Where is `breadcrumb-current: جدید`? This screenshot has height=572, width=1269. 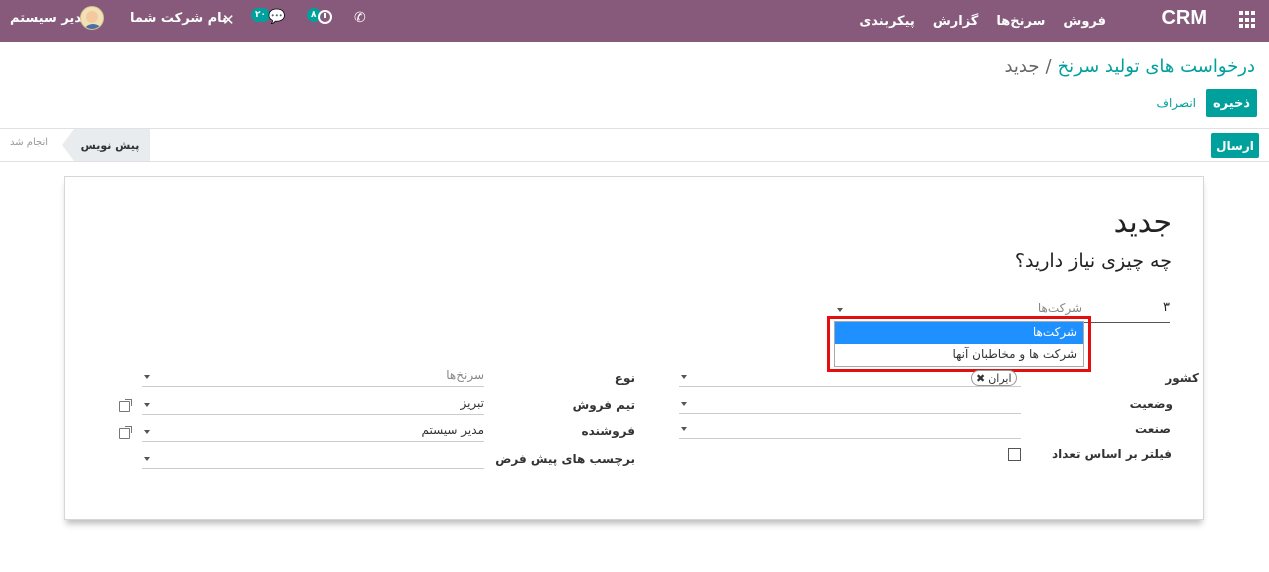
breadcrumb-current: جدید is located at coordinates (1022, 66).